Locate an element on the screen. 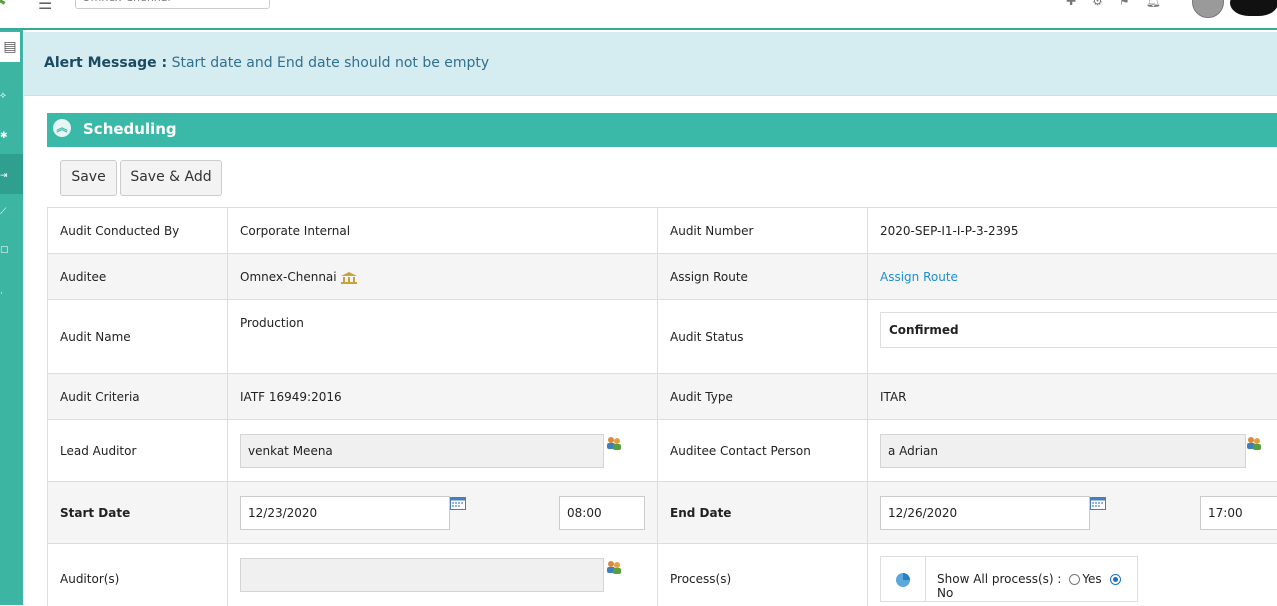 The image size is (1277, 606). scheduling-panel-header: ︽ Scheduling is located at coordinates (662, 130).